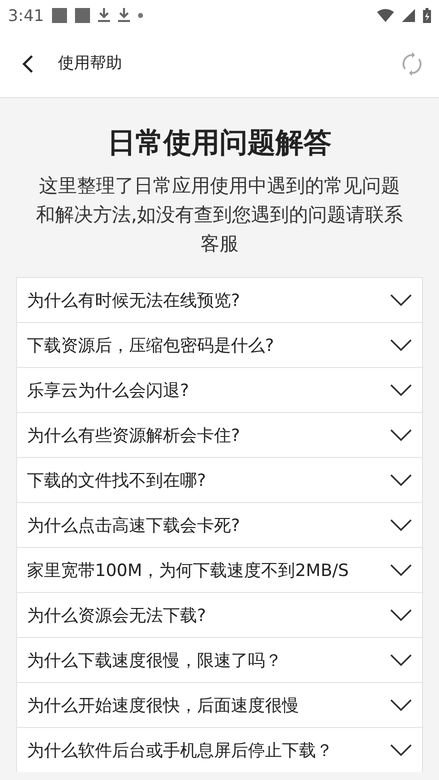 Image resolution: width=439 pixels, height=780 pixels. I want to click on battery-icon, so click(427, 15).